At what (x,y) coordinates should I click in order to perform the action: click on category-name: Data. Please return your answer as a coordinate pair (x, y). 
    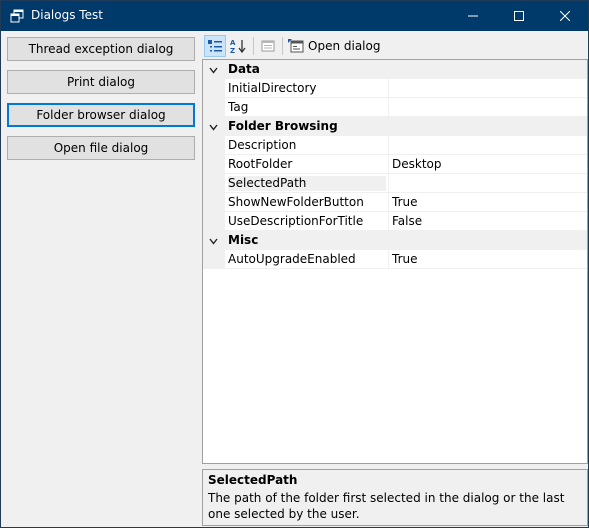
    Looking at the image, I should click on (244, 69).